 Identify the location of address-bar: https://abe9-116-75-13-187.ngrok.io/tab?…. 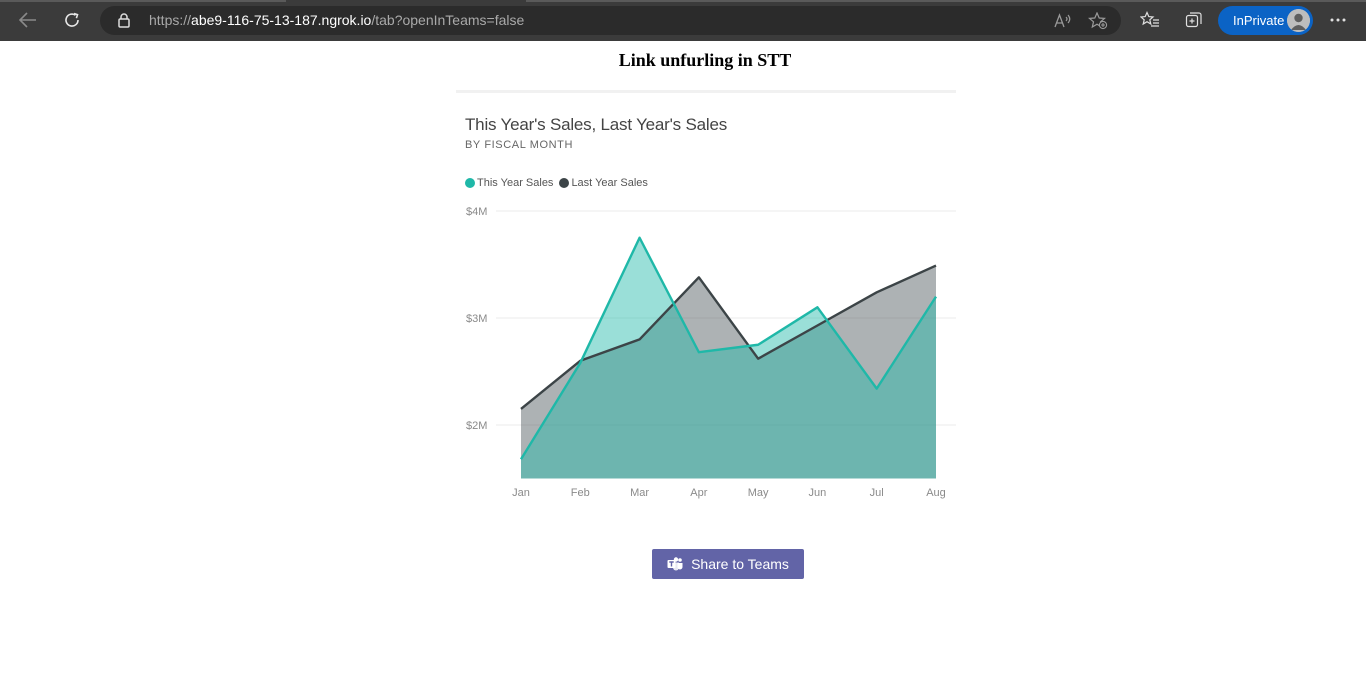
(610, 20).